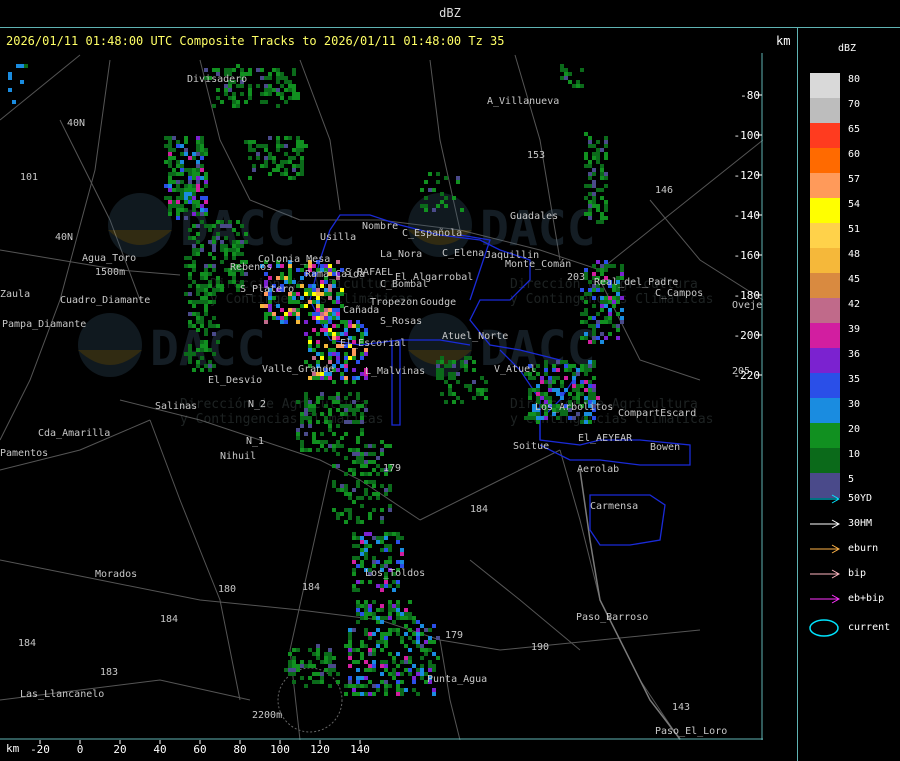 The height and width of the screenshot is (761, 900). What do you see at coordinates (854, 429) in the screenshot?
I see `legend-label-20: 20` at bounding box center [854, 429].